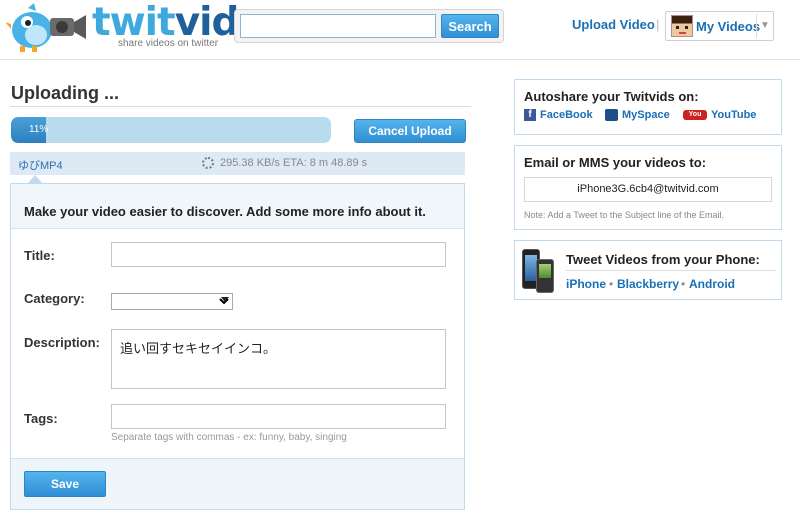  I want to click on upload-eta: ETA: 8 m 48.89 s, so click(325, 163).